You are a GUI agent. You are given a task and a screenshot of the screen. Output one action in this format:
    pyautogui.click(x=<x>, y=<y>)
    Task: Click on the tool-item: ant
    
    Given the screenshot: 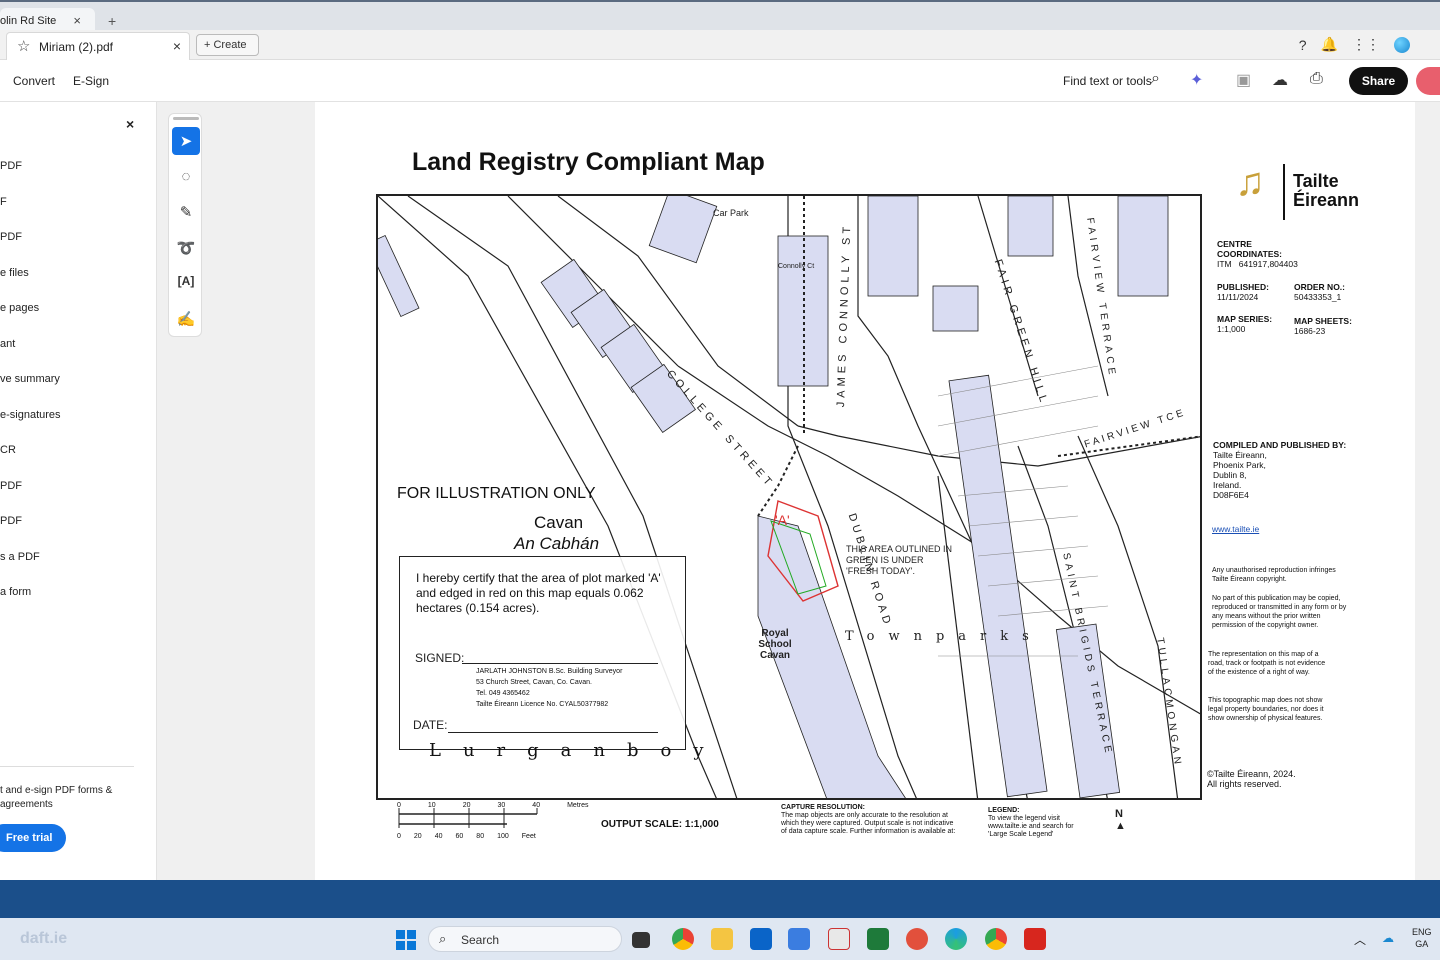 What is the action you would take?
    pyautogui.click(x=7, y=344)
    